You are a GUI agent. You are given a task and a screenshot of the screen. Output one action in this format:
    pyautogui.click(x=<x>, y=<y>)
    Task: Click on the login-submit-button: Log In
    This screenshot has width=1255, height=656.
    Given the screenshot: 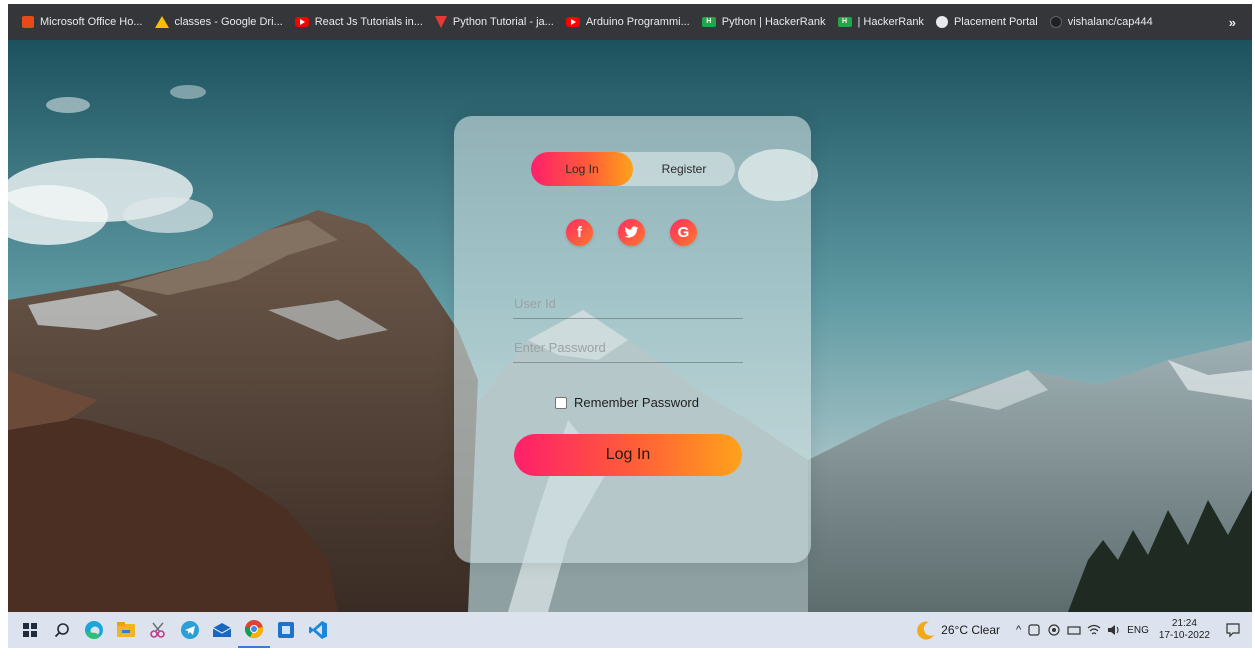 What is the action you would take?
    pyautogui.click(x=628, y=455)
    